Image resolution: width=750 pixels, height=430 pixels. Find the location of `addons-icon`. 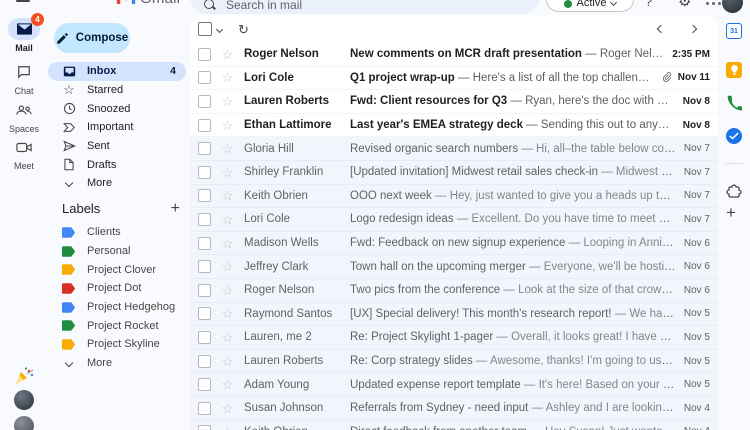

addons-icon is located at coordinates (734, 192).